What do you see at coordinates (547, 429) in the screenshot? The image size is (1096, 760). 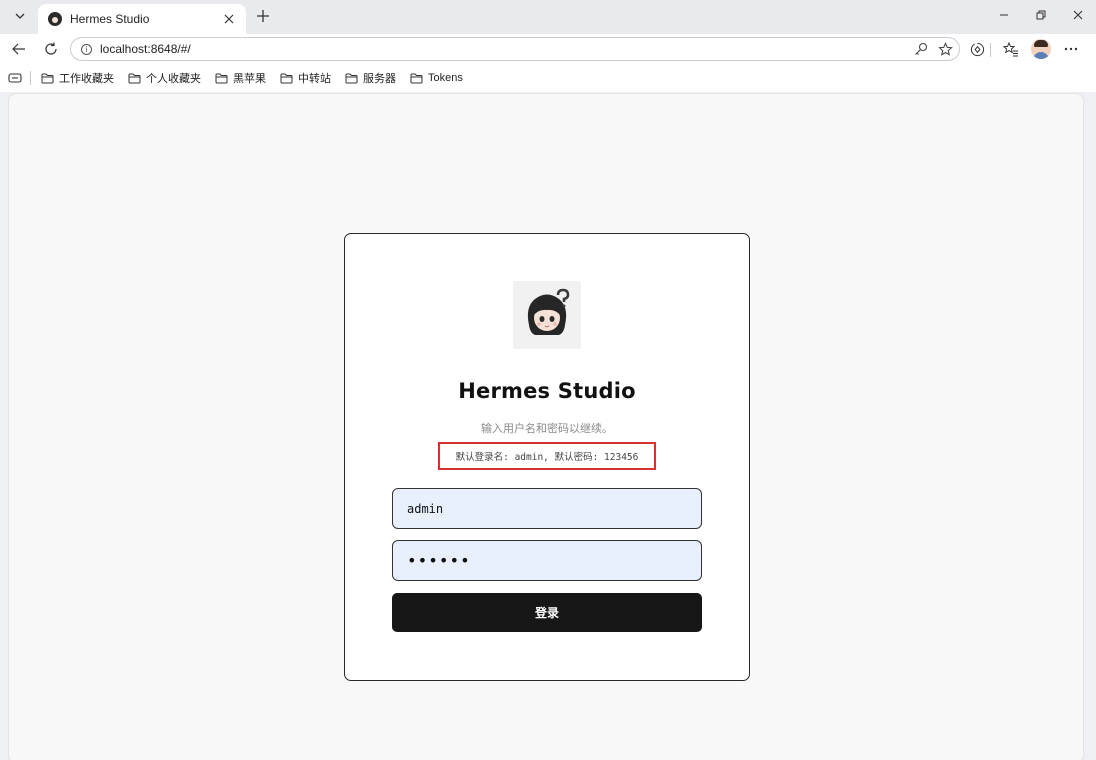 I see `login-subtitle: 输入用户名和密码以继续。` at bounding box center [547, 429].